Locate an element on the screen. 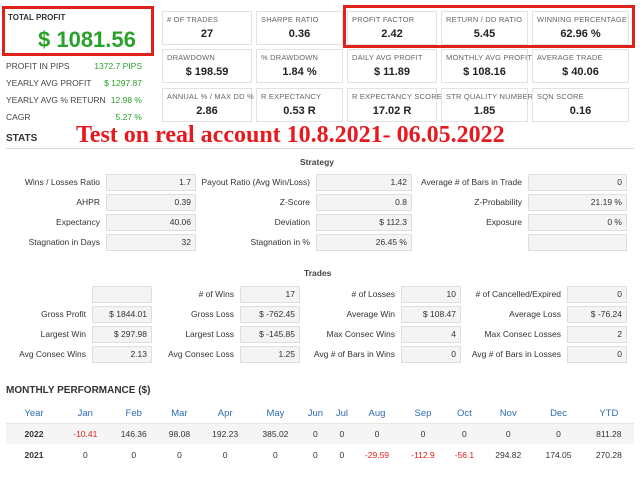  monthly-cell: -29.59 is located at coordinates (377, 454).